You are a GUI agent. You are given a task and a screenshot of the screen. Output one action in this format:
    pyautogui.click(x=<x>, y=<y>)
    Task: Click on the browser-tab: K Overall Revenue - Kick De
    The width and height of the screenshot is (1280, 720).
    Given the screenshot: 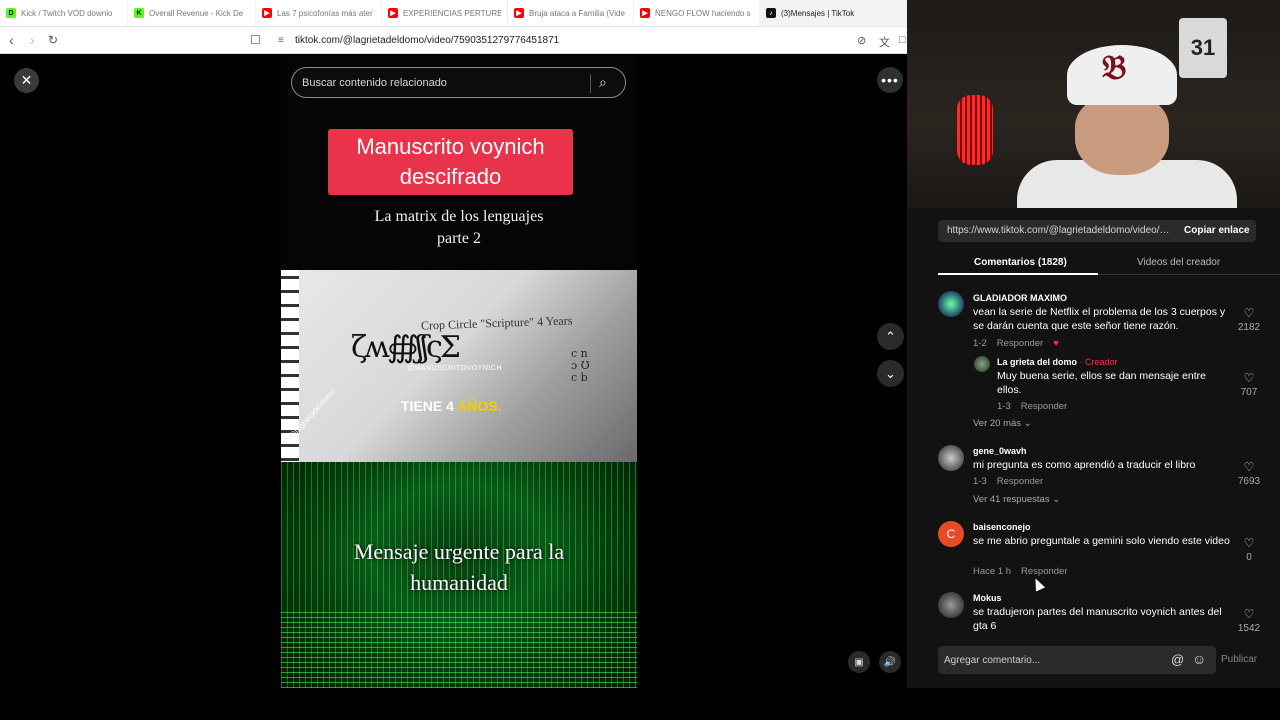 What is the action you would take?
    pyautogui.click(x=192, y=13)
    